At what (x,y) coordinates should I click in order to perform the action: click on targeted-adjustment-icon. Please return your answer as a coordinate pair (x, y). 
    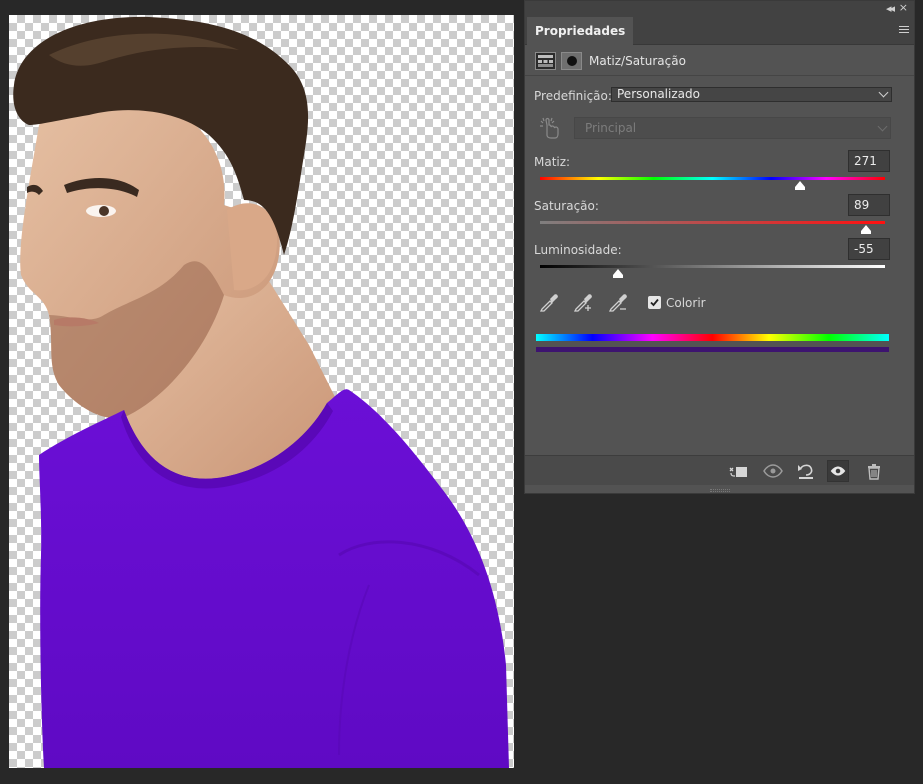
    Looking at the image, I should click on (550, 128).